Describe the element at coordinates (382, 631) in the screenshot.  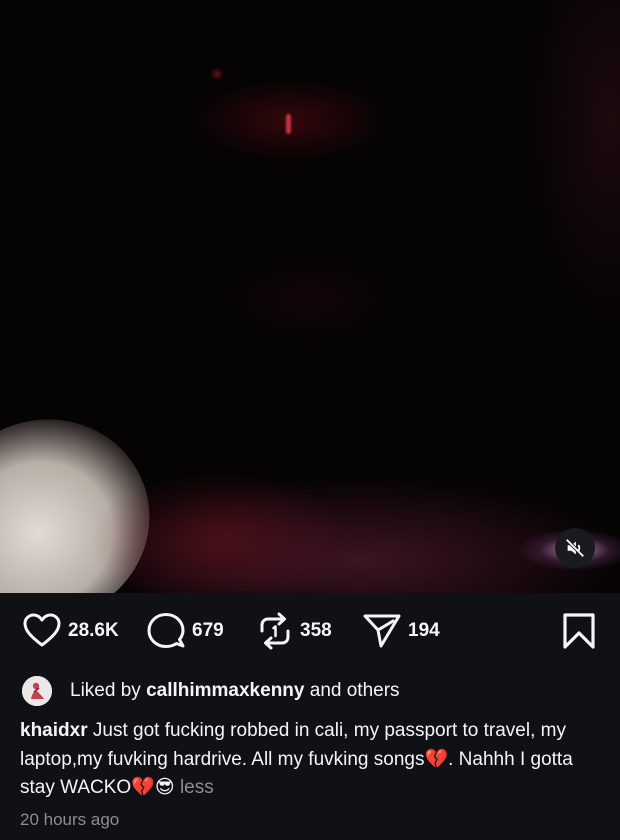
I see `send-icon` at that location.